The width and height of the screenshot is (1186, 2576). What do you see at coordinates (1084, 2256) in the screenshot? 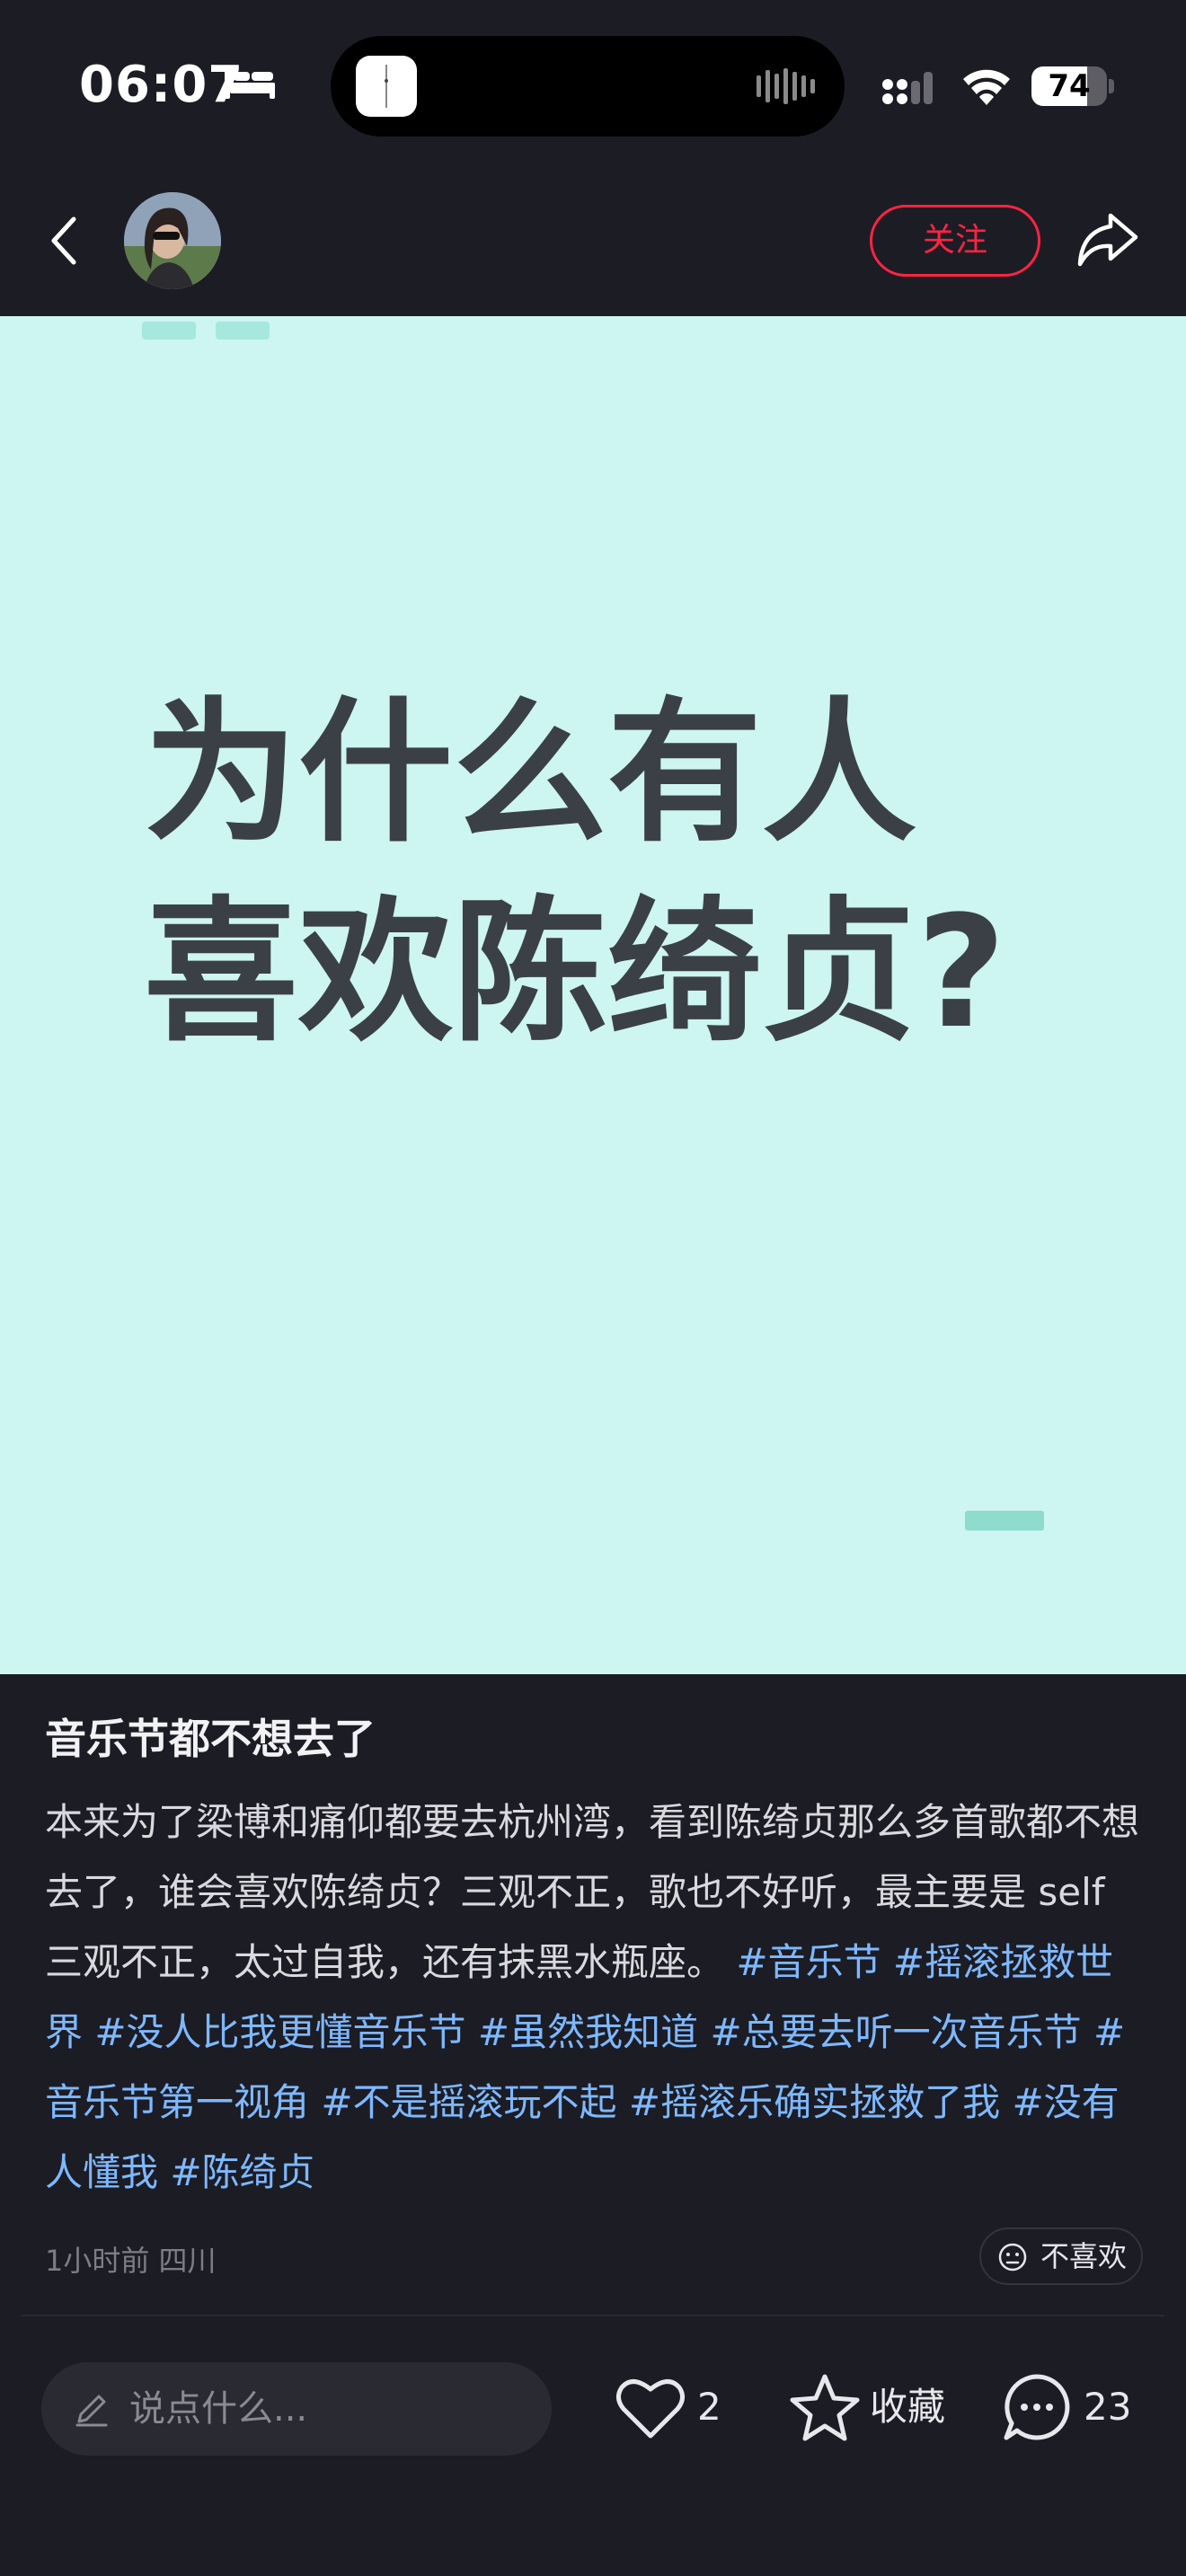
I see `dislike-label: 不喜欢` at bounding box center [1084, 2256].